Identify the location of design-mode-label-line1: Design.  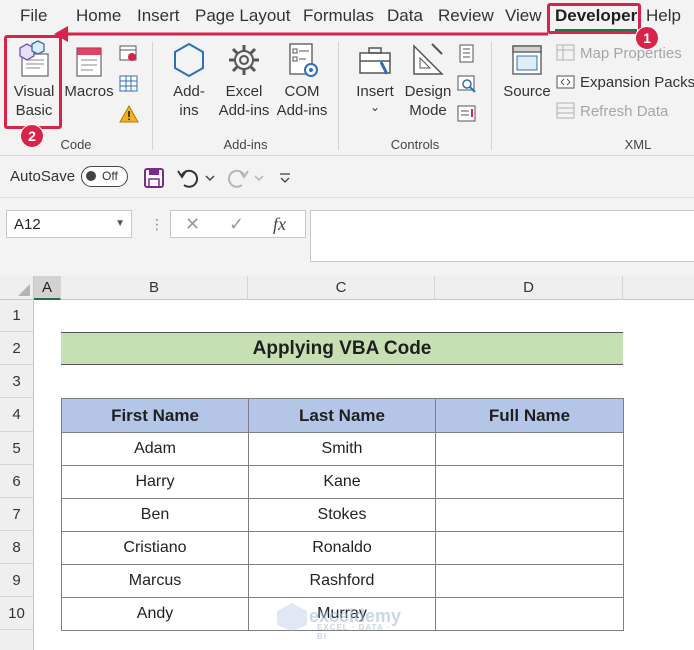
(428, 91).